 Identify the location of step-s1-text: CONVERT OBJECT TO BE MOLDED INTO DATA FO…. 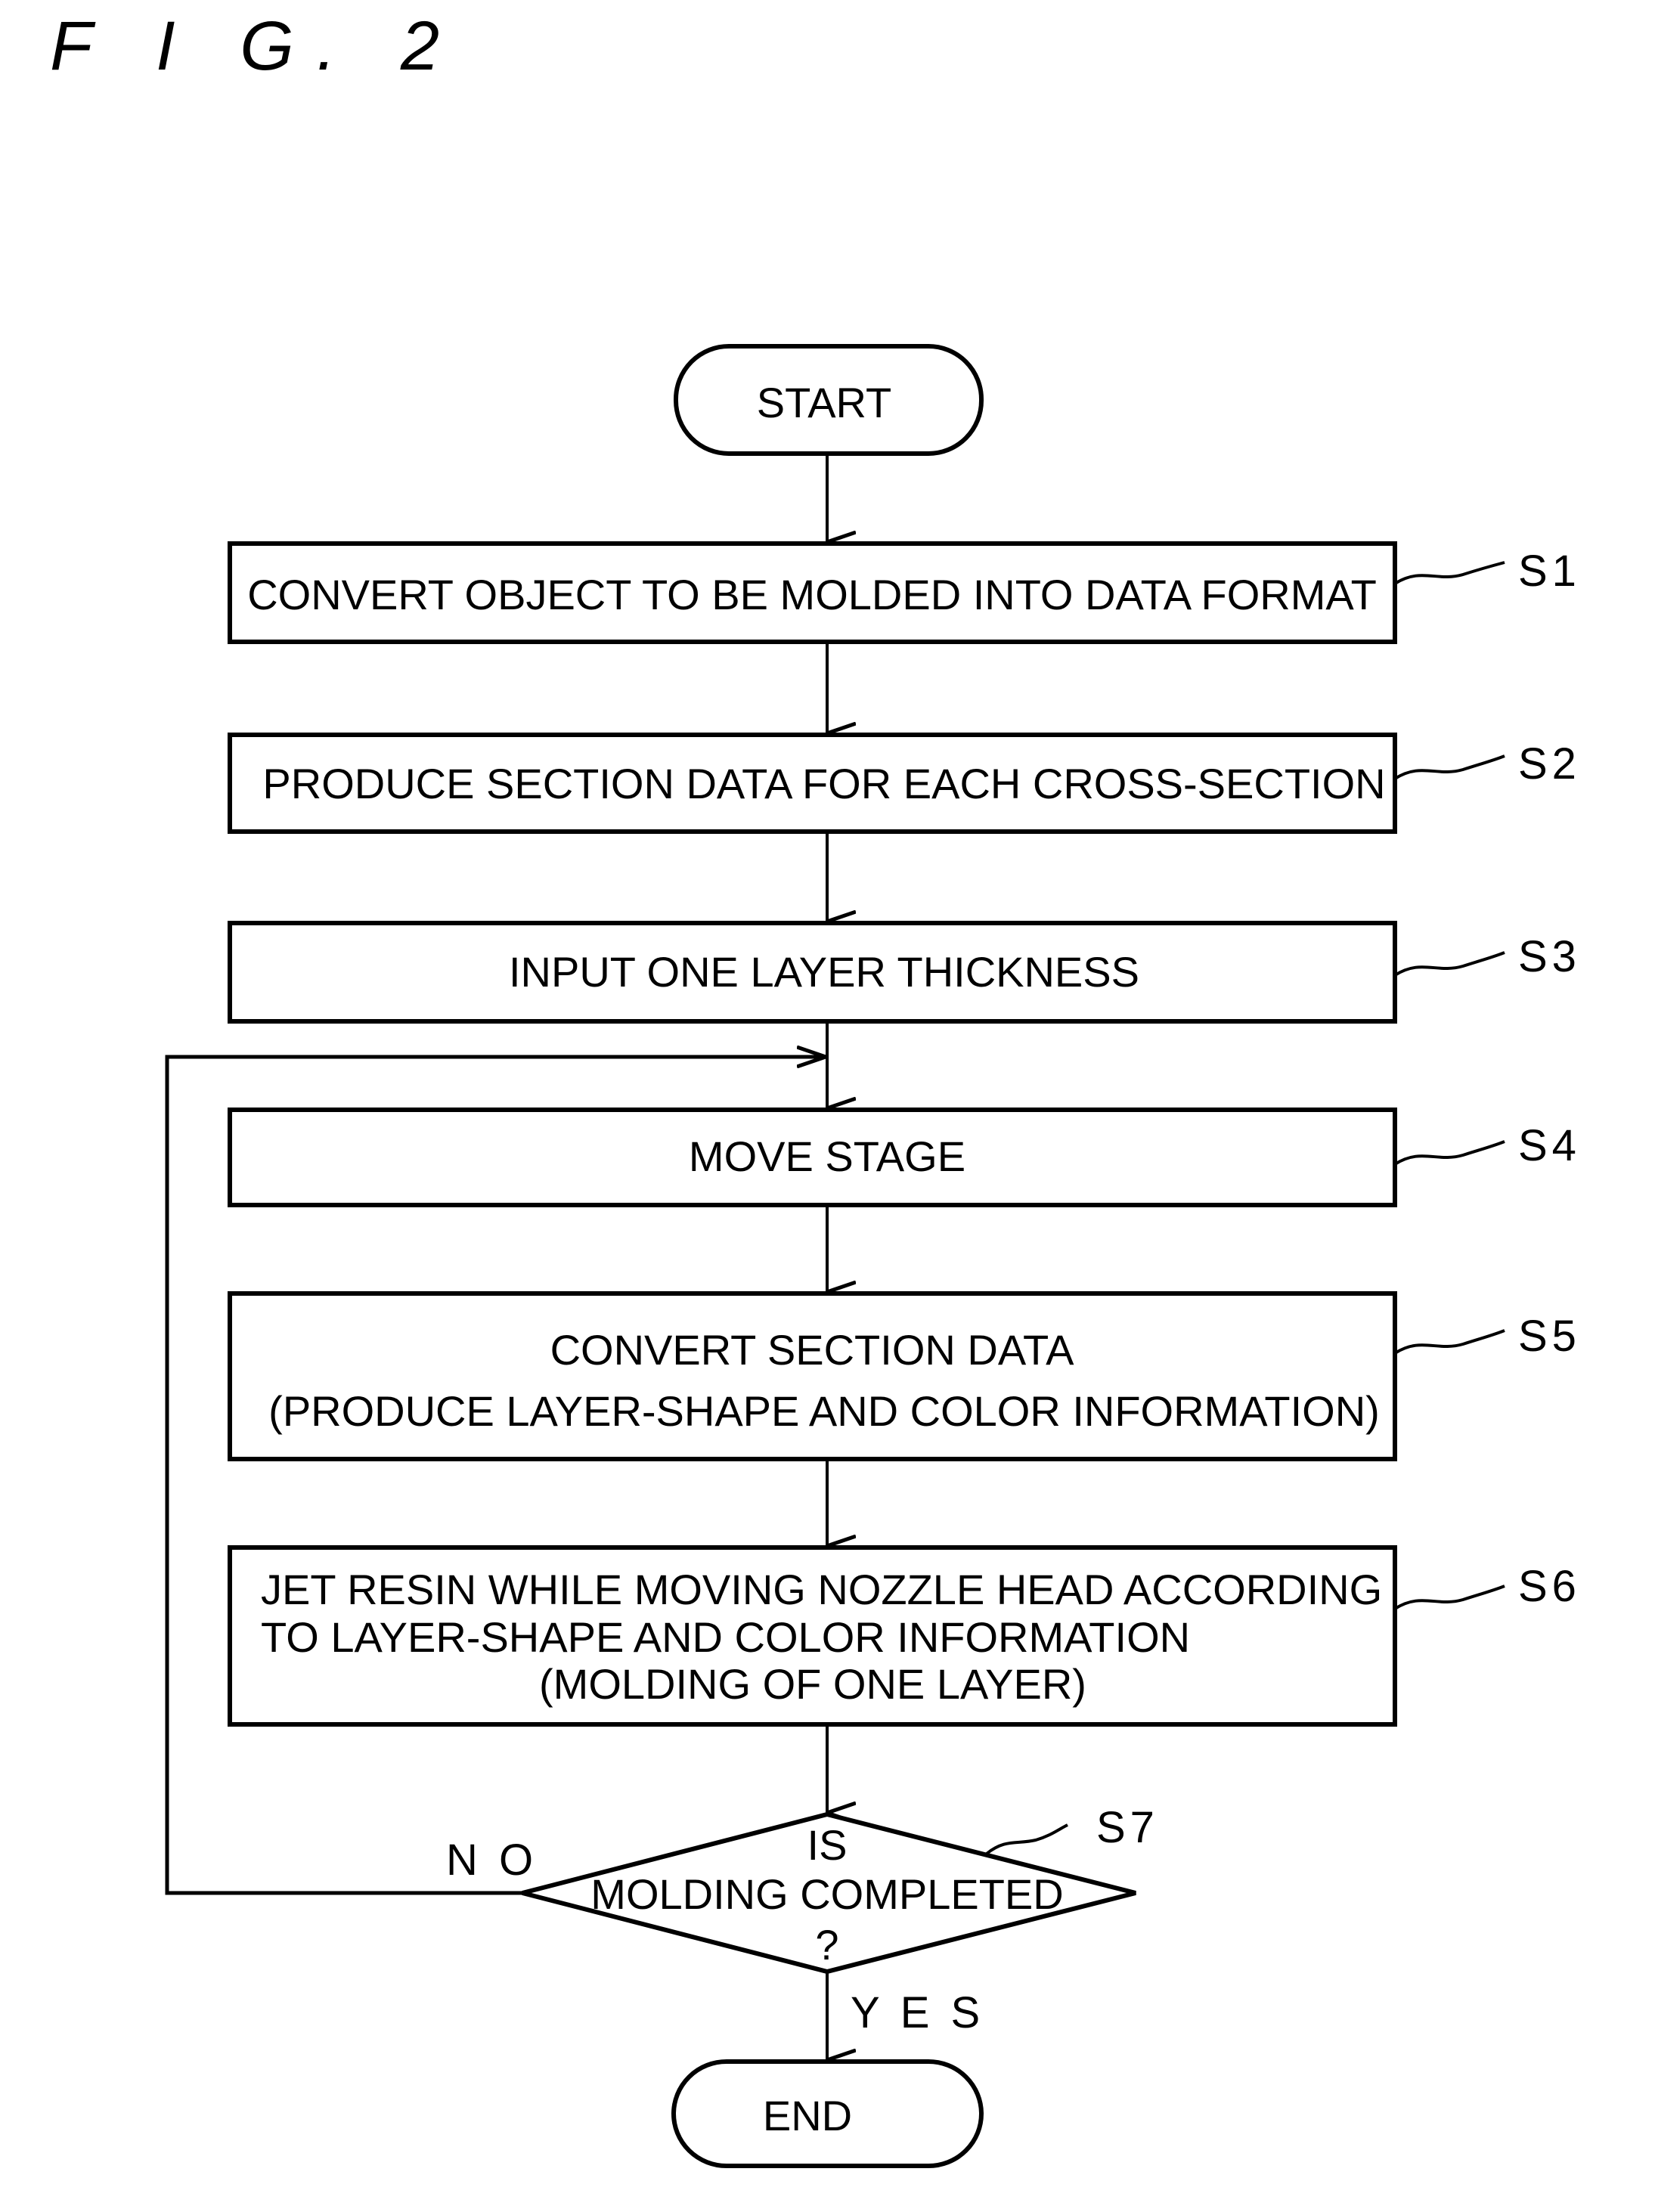
(812, 594).